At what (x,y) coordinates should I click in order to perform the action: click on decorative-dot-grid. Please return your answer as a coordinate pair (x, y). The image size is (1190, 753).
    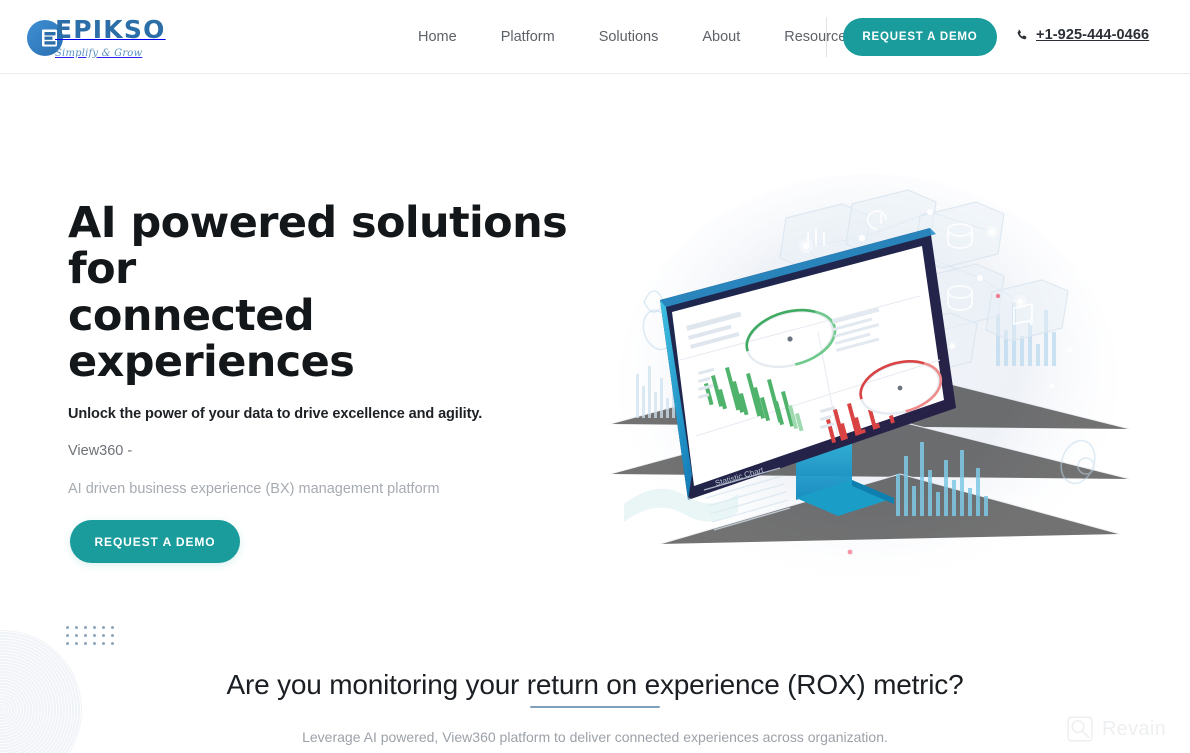
    Looking at the image, I should click on (92, 635).